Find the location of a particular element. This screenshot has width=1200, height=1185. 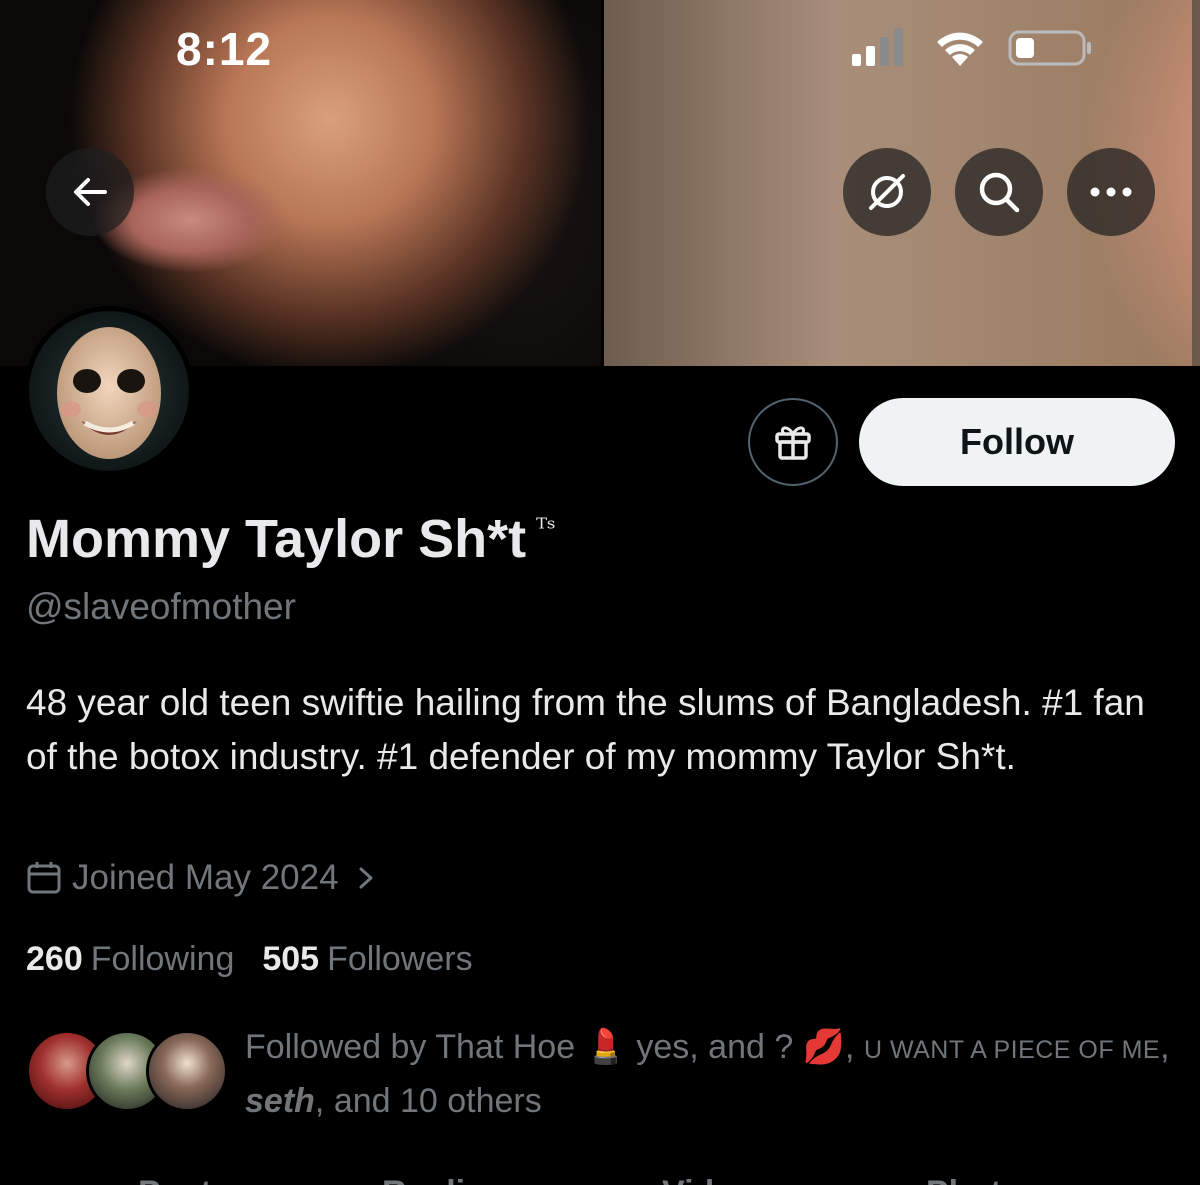

gift-icon is located at coordinates (793, 443).